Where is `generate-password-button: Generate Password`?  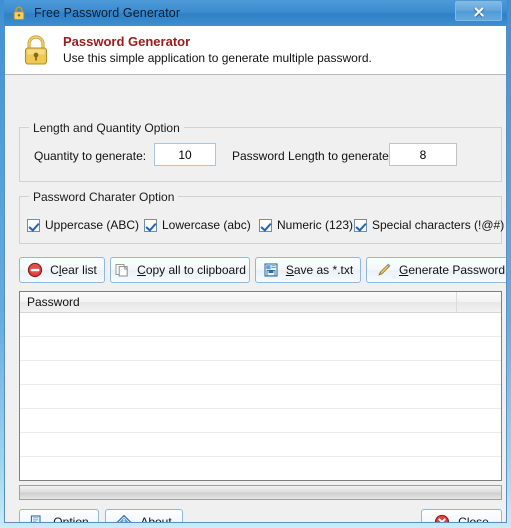 generate-password-button: Generate Password is located at coordinates (436, 270).